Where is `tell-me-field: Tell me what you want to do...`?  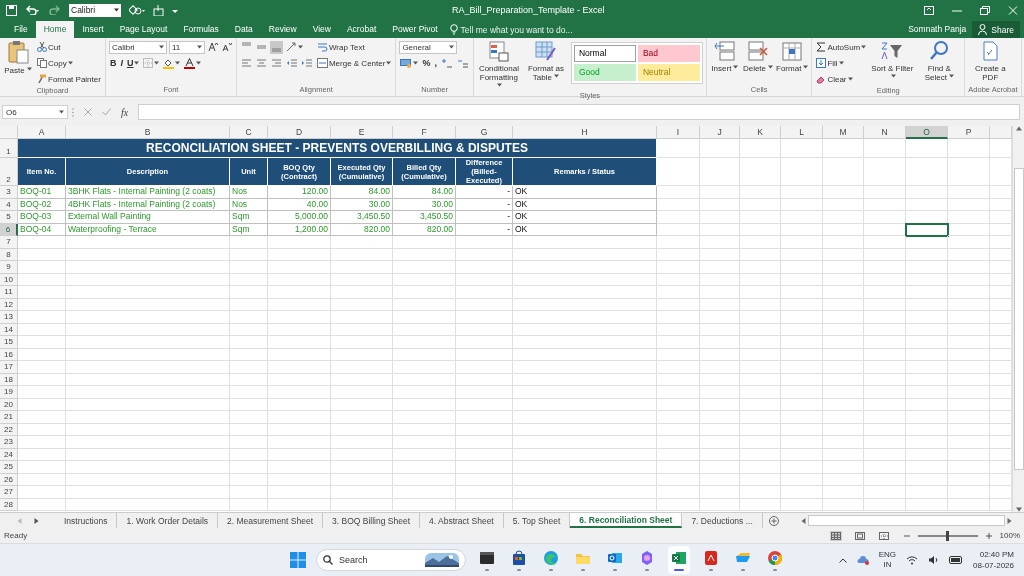 tell-me-field: Tell me what you want to do... is located at coordinates (511, 29).